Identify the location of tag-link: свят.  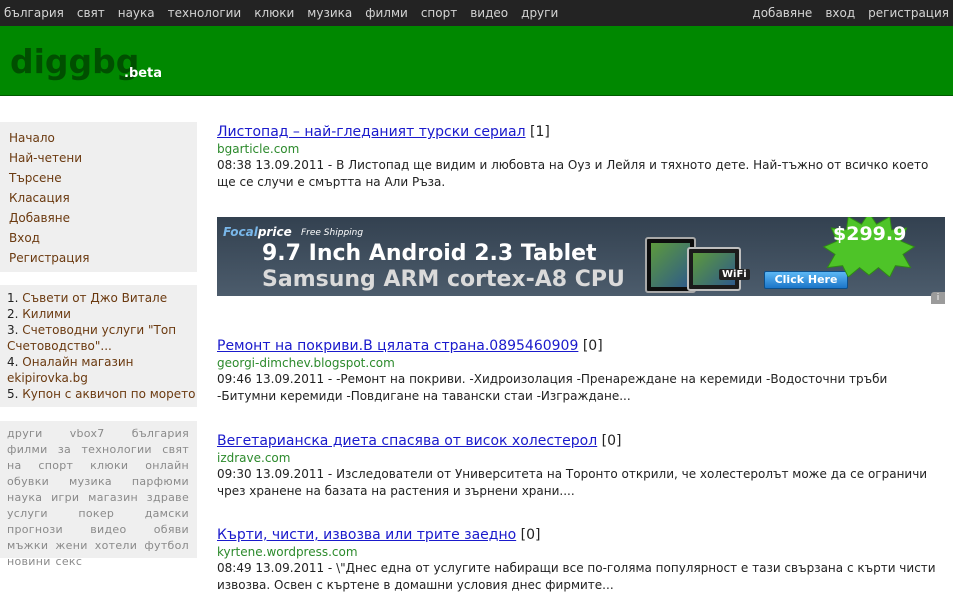
(175, 449).